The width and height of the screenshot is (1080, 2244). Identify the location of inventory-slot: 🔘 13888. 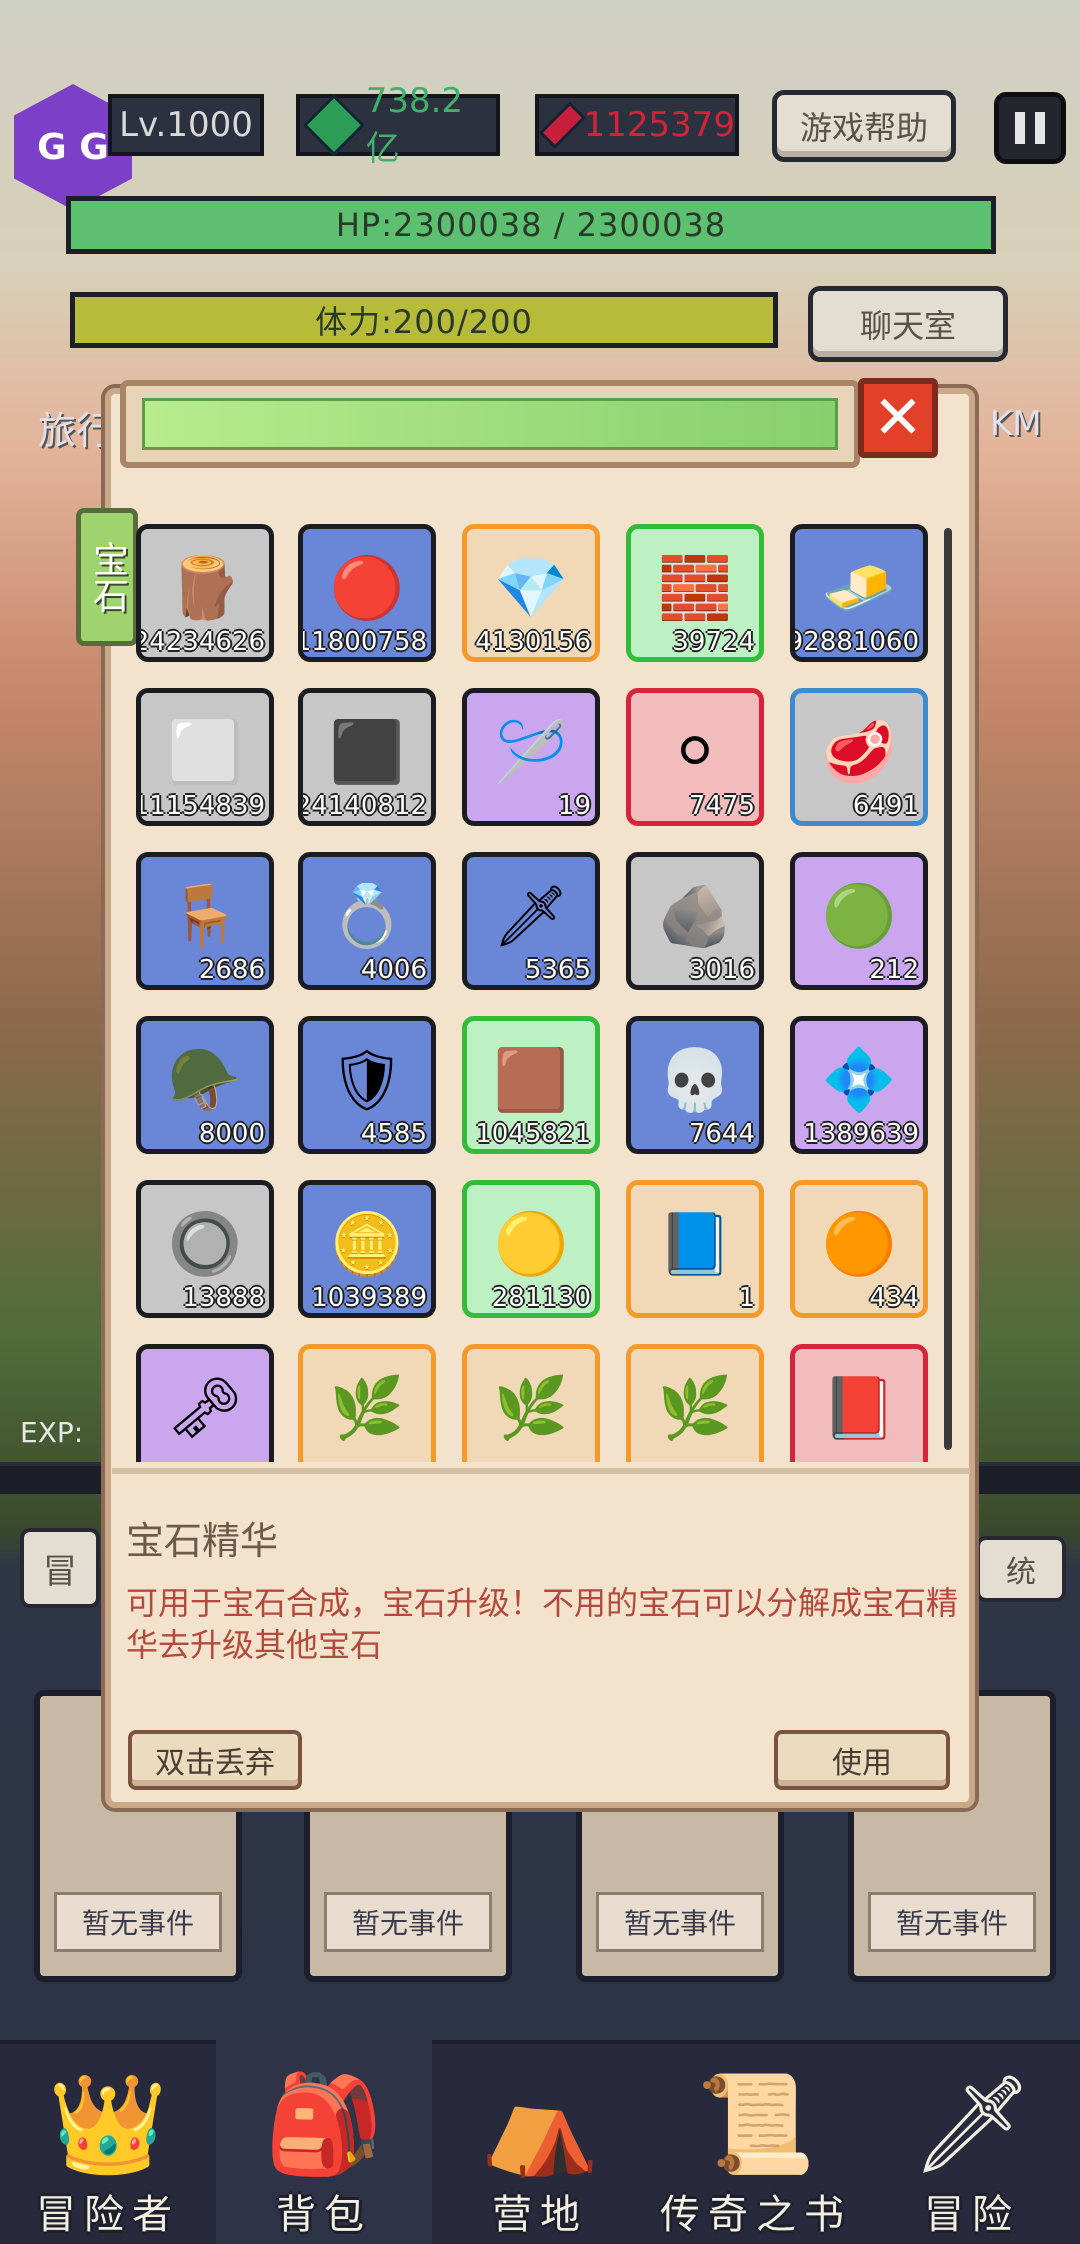
(205, 1249).